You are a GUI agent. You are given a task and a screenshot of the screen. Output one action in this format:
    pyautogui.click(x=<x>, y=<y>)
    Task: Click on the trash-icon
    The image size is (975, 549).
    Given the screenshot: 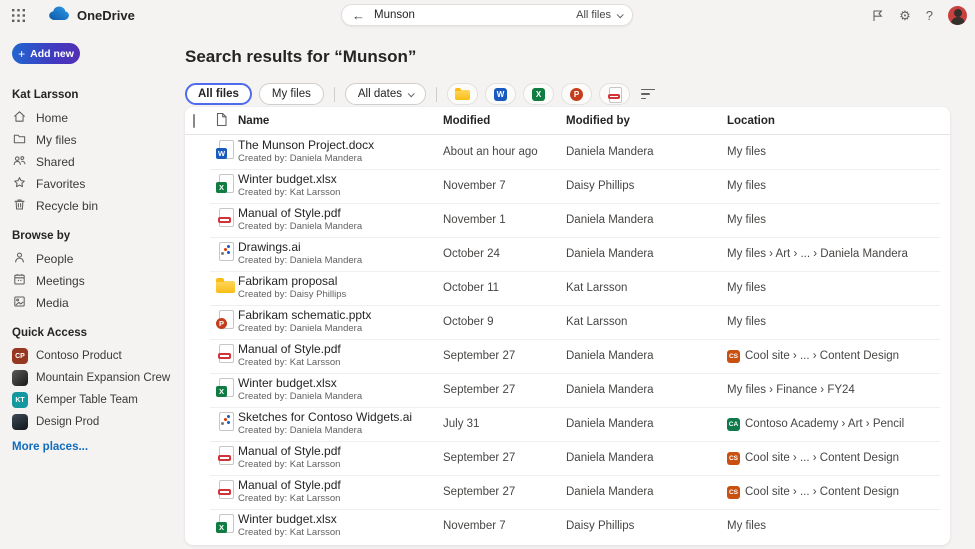 What is the action you would take?
    pyautogui.click(x=19, y=206)
    